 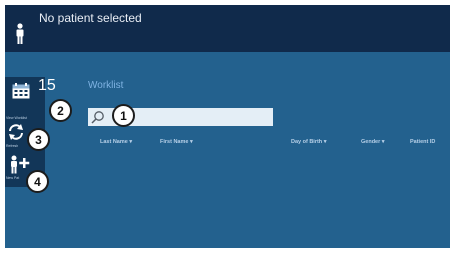 I want to click on patient-icon, so click(x=20, y=33).